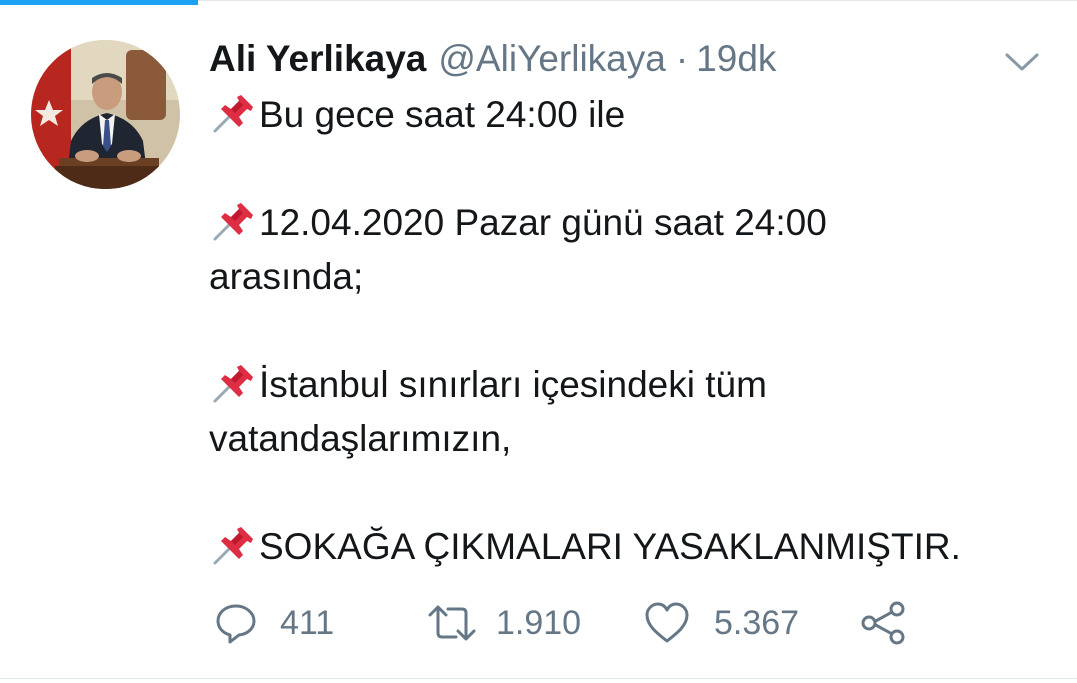 Image resolution: width=1077 pixels, height=683 pixels. Describe the element at coordinates (317, 59) in the screenshot. I see `author-name: Ali Yerlikaya` at that location.